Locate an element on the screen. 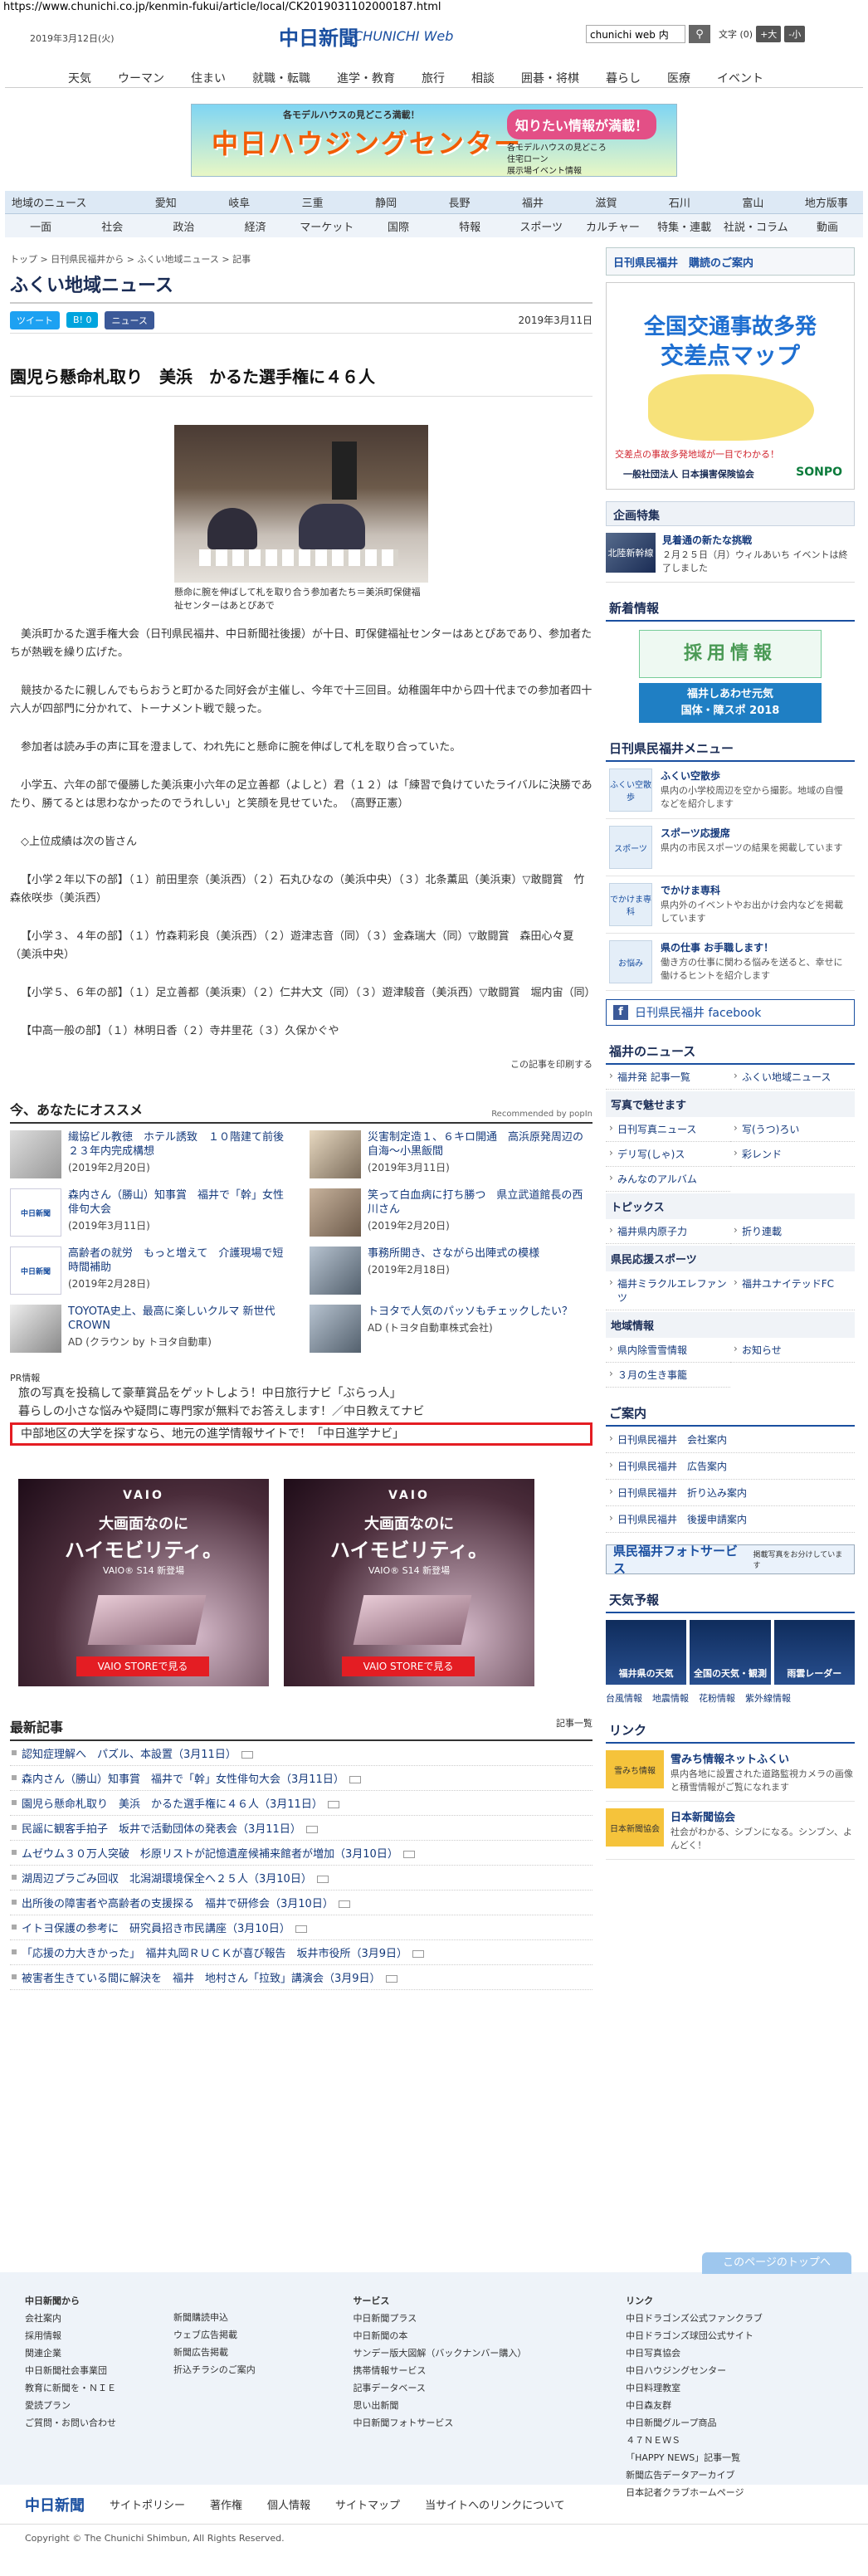  region-item: 長野 is located at coordinates (458, 202).